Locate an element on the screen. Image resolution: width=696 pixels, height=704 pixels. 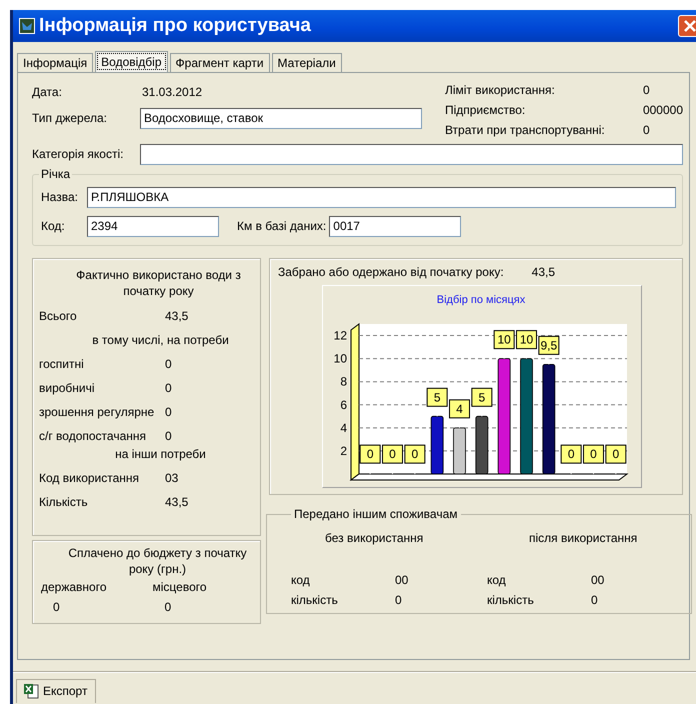
field-label: Км в базі даних: is located at coordinates (281, 226).